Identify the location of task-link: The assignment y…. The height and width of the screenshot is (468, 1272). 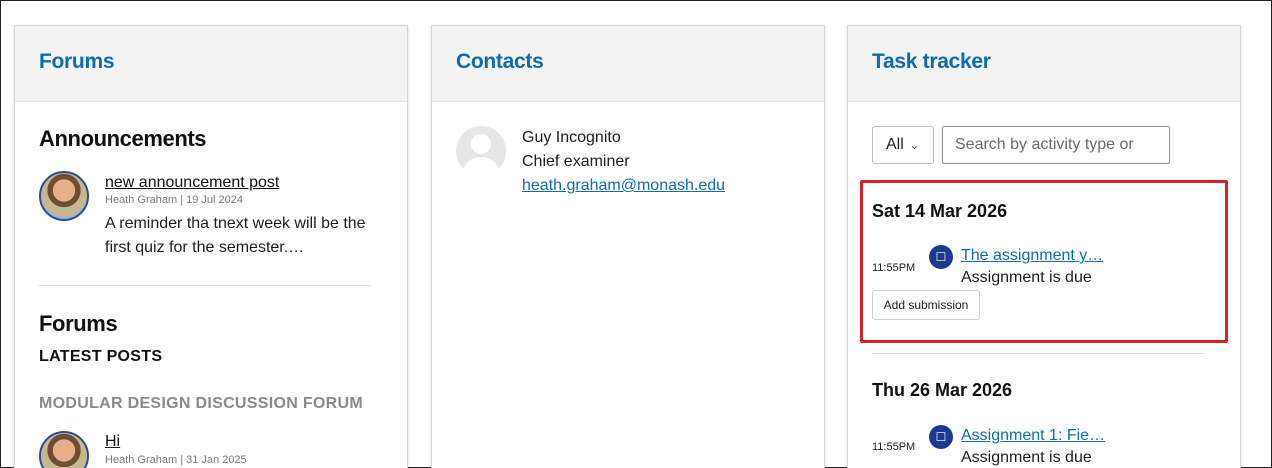
(1032, 256).